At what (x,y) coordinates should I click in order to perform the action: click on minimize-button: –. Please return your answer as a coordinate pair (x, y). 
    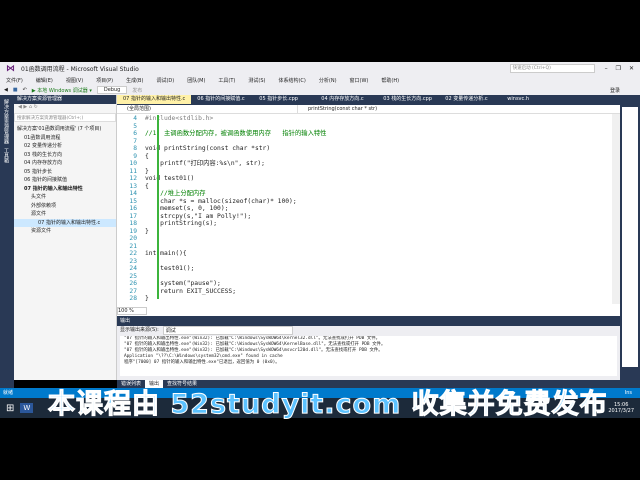
    Looking at the image, I should click on (606, 68).